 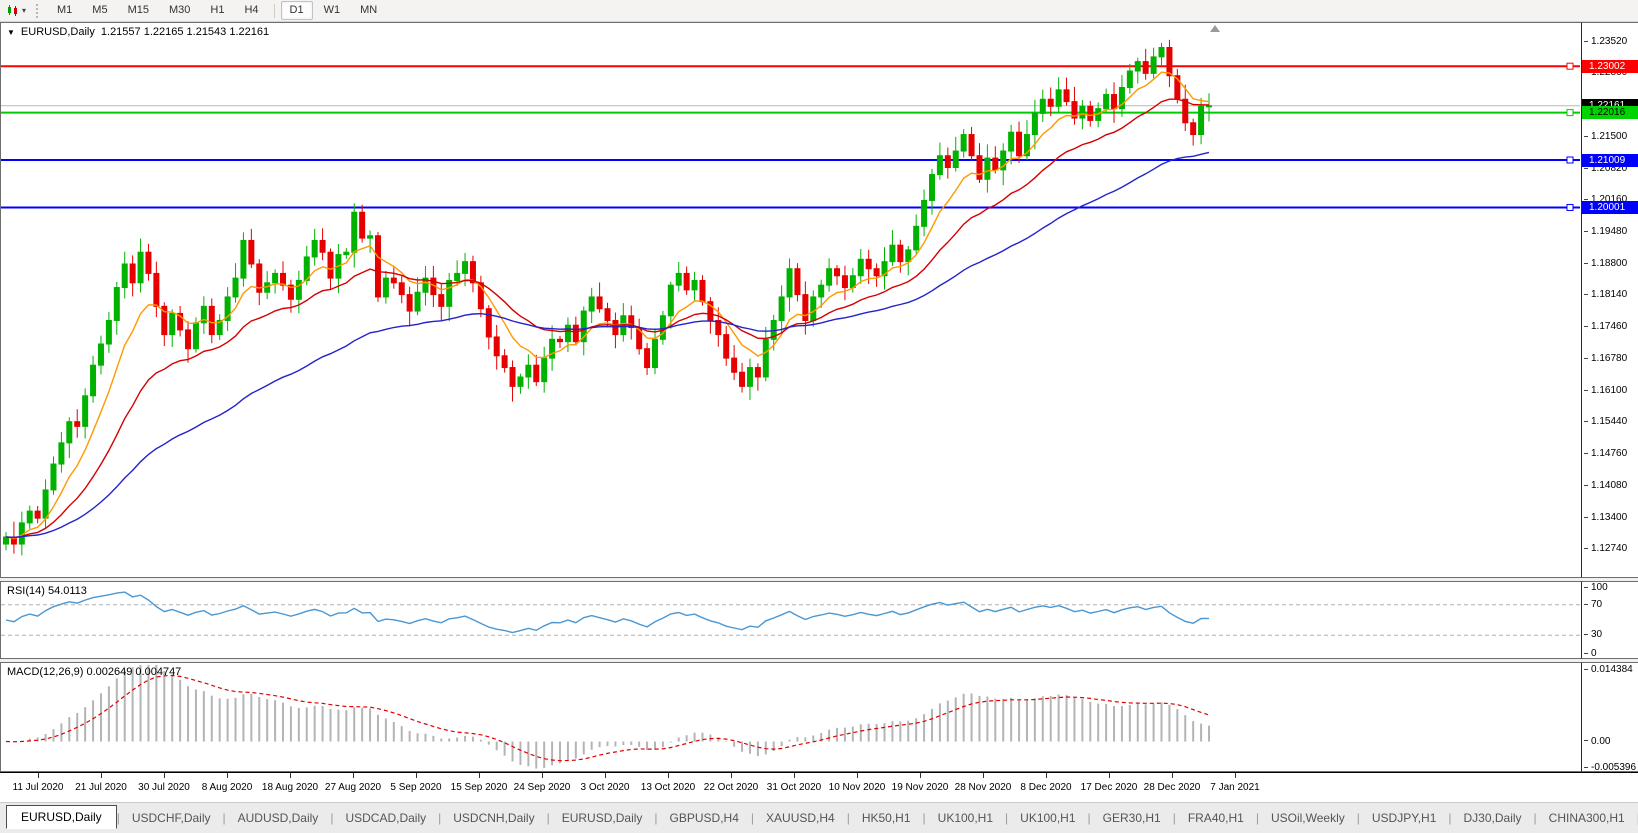 I want to click on date-label: 19 Nov 2020, so click(x=920, y=787).